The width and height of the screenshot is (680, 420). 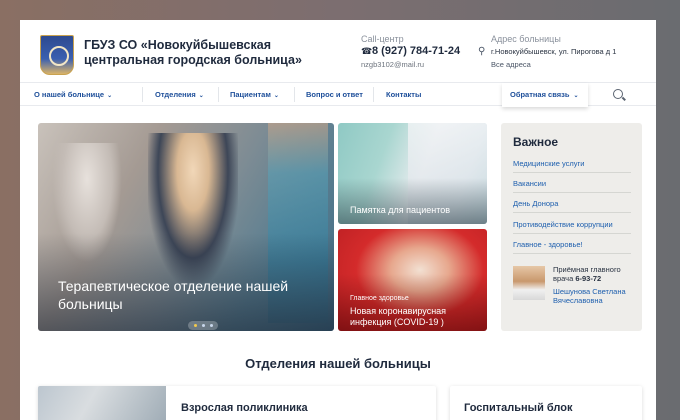 I want to click on address-text: г.Новокуйбышевск, ул. Пирогова д 1, so click(x=554, y=51).